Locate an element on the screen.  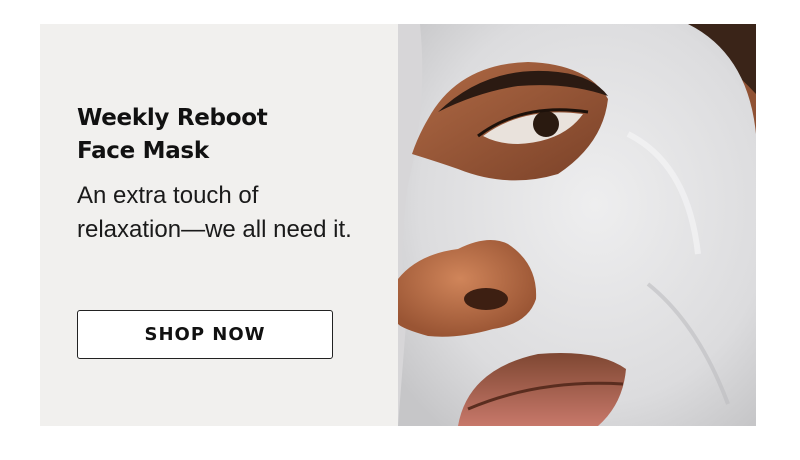
promo-subtitle-line-2: relaxation—we all need it. is located at coordinates (214, 229).